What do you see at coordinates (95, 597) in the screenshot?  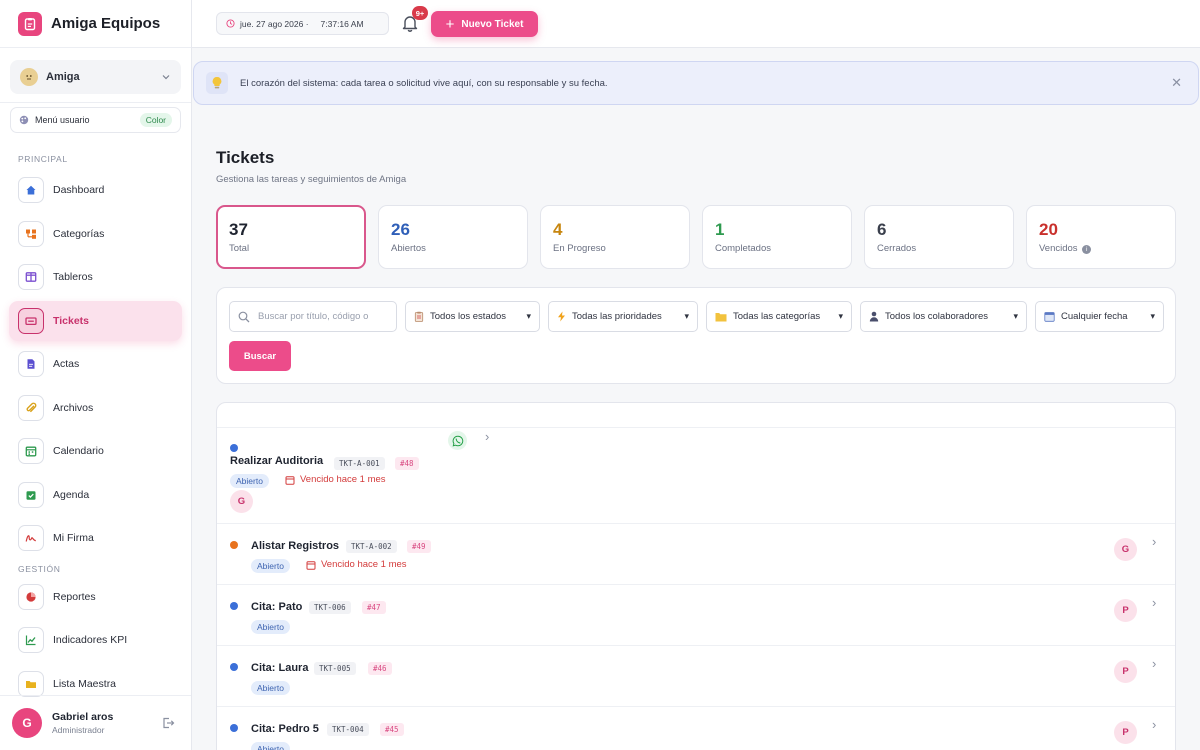 I see `sidebar-item-reportes: Reportes` at bounding box center [95, 597].